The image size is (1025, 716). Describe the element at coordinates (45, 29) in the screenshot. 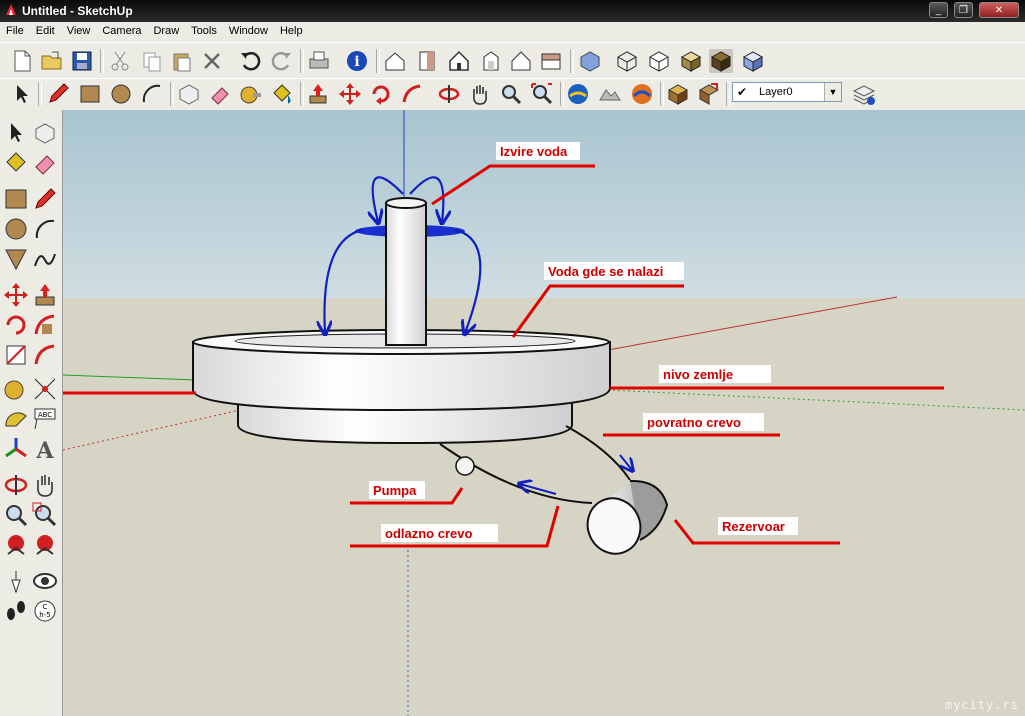

I see `menu-edit: Edit` at that location.